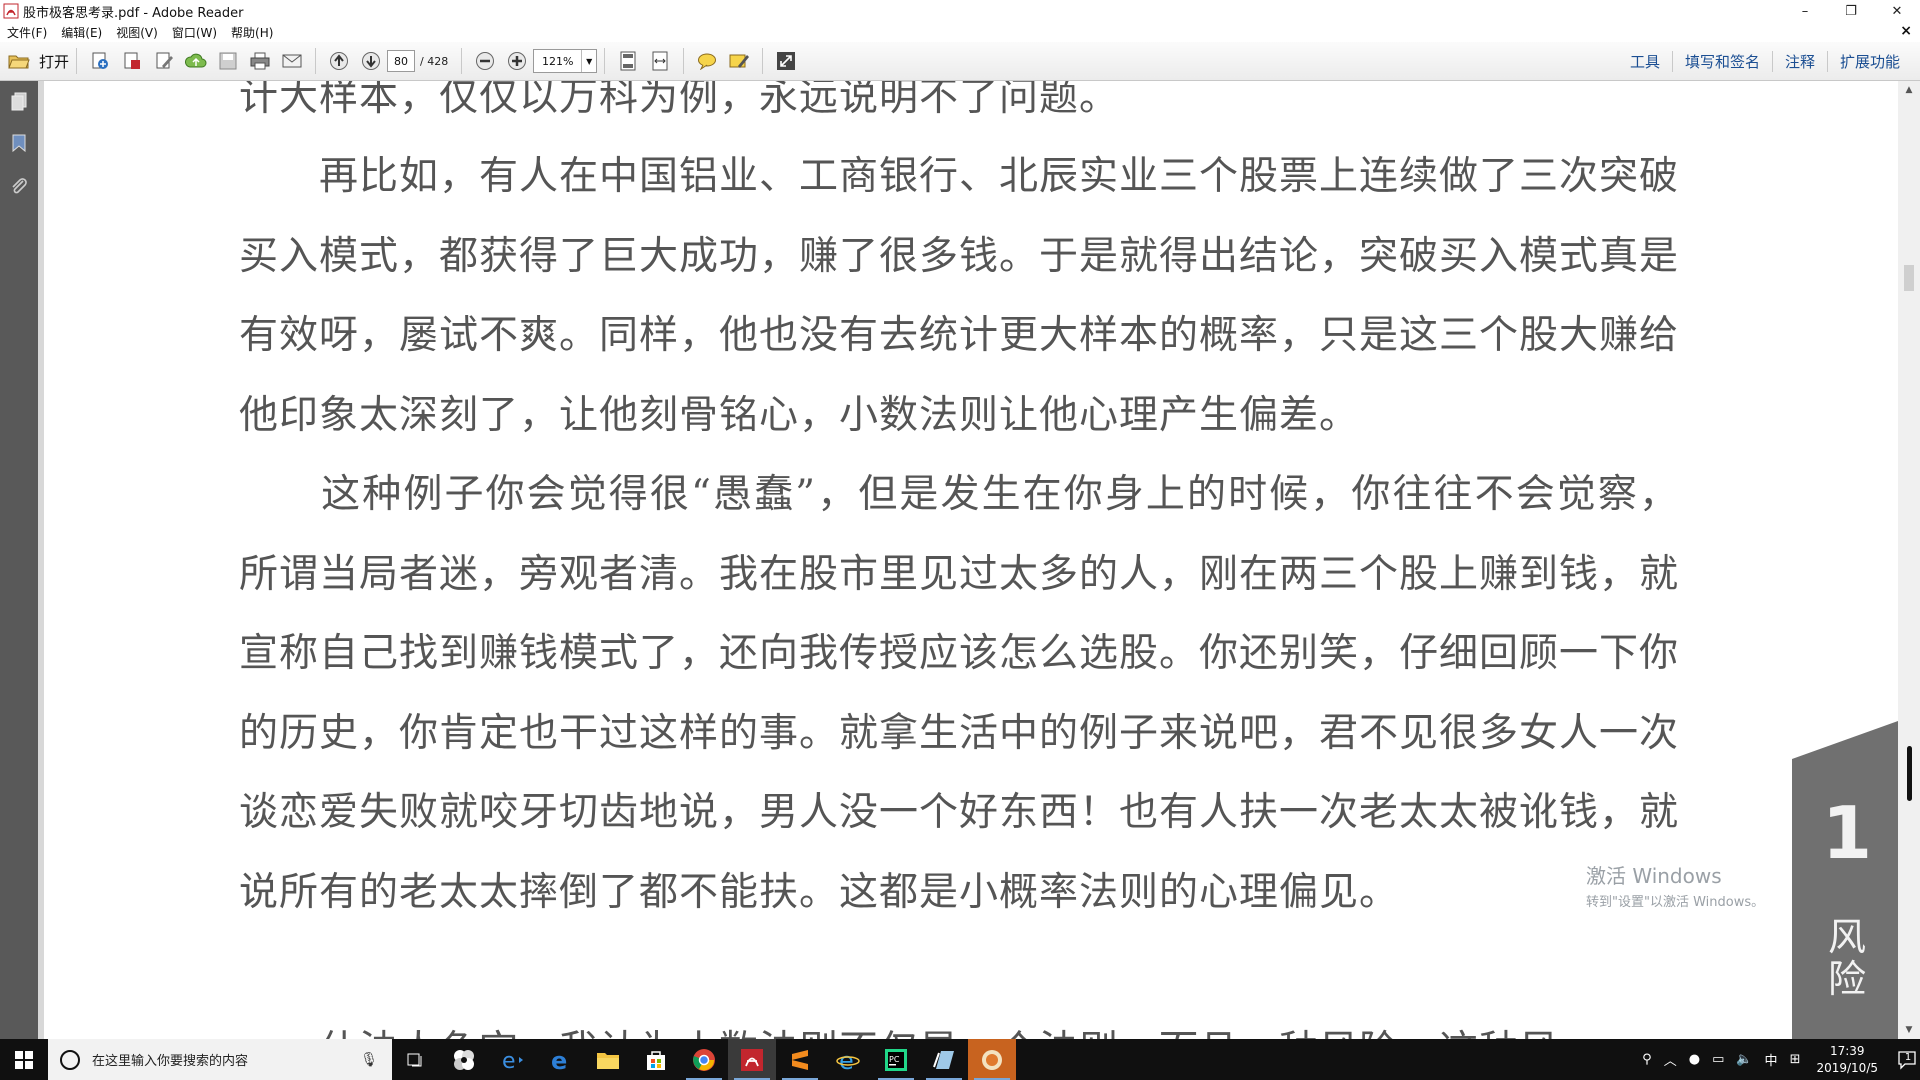 The width and height of the screenshot is (1920, 1080). I want to click on vertical-scrollbar: ▲ ▼, so click(1909, 560).